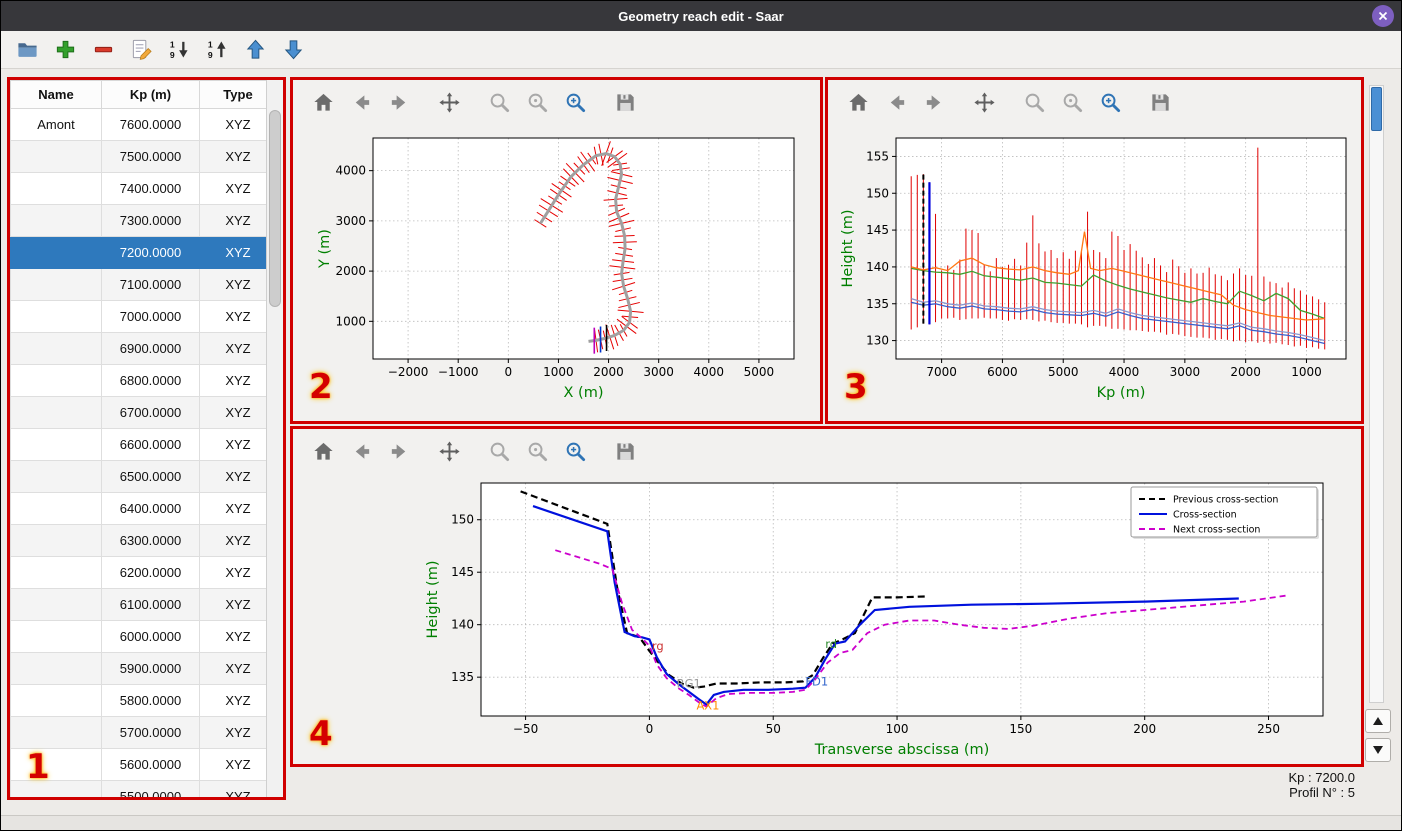 The image size is (1402, 831). Describe the element at coordinates (361, 102) in the screenshot. I see `plan-back-button` at that location.